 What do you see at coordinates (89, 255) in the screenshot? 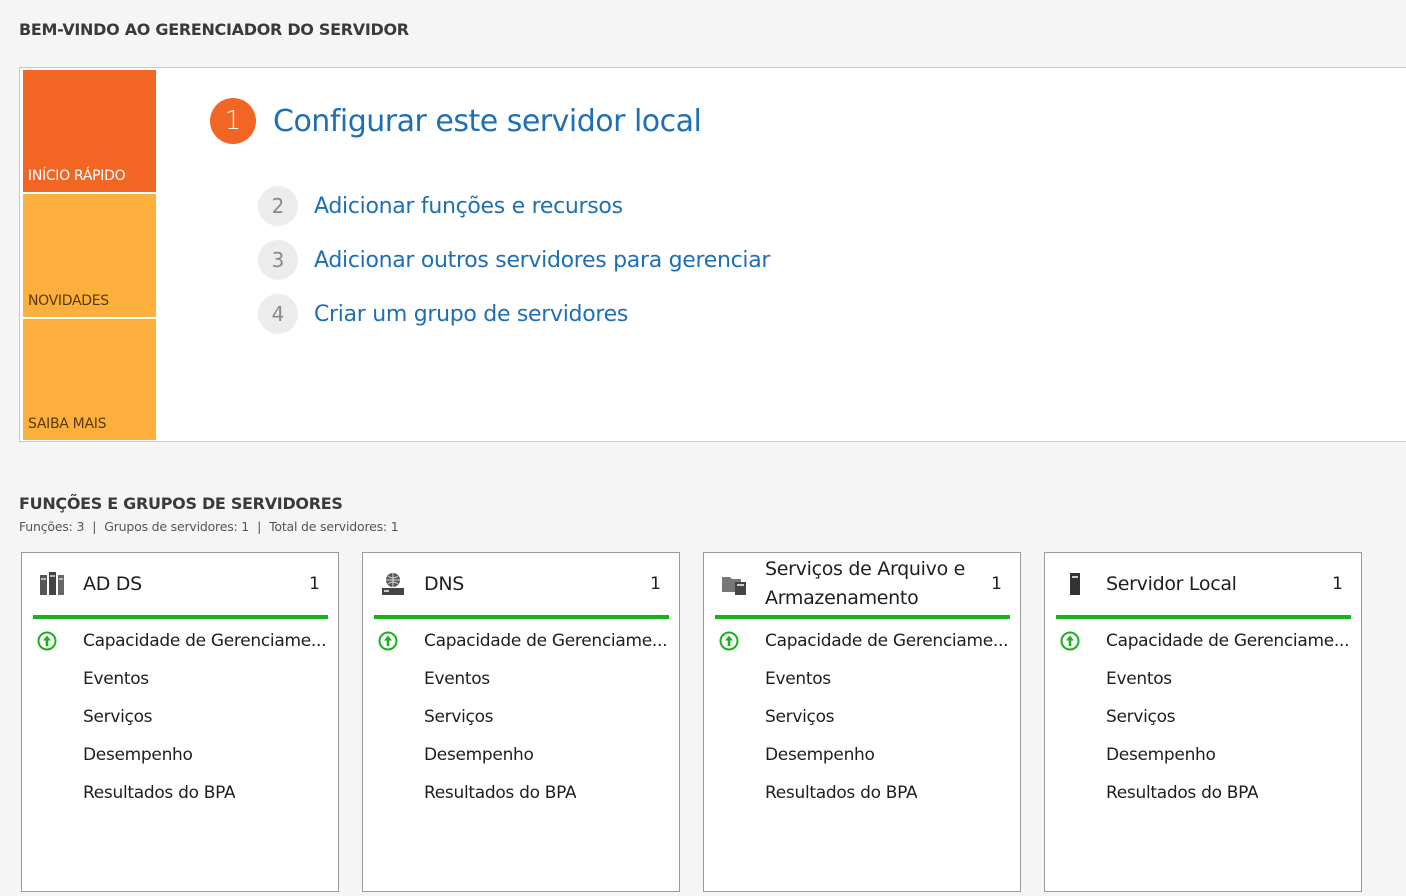
I see `tile-whats-new: NOVIDADES` at bounding box center [89, 255].